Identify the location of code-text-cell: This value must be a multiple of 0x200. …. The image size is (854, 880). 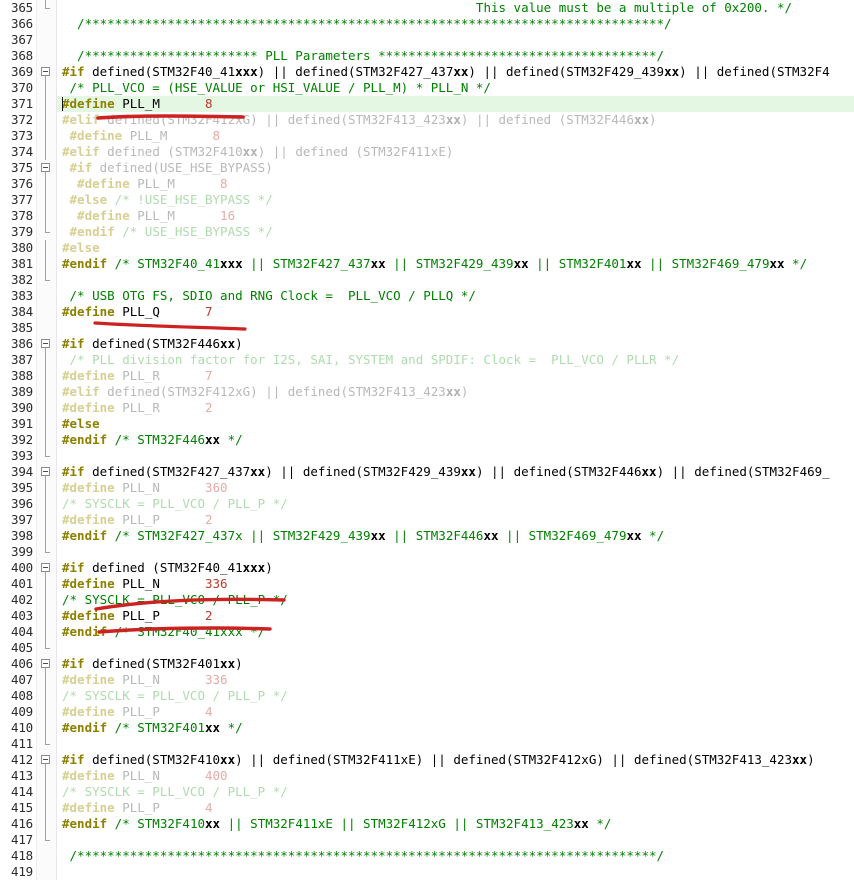
(455, 8).